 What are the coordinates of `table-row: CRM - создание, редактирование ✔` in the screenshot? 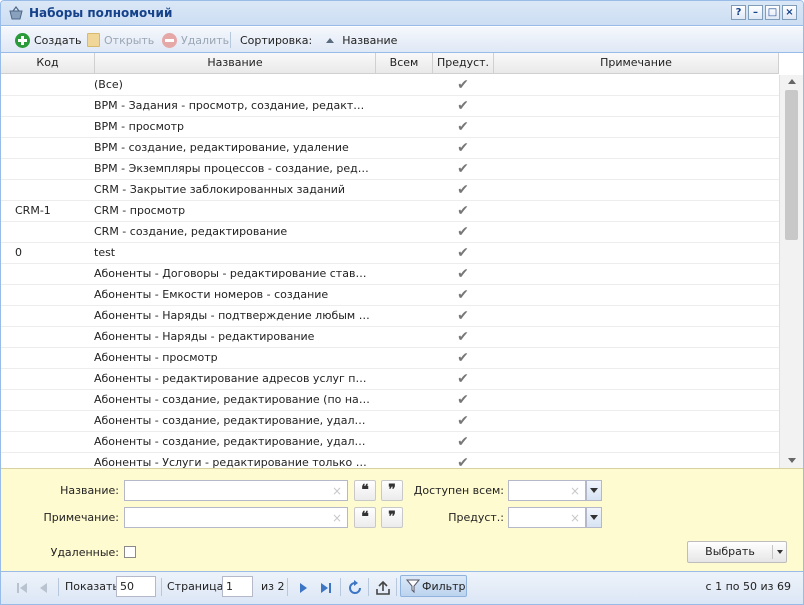 It's located at (390, 232).